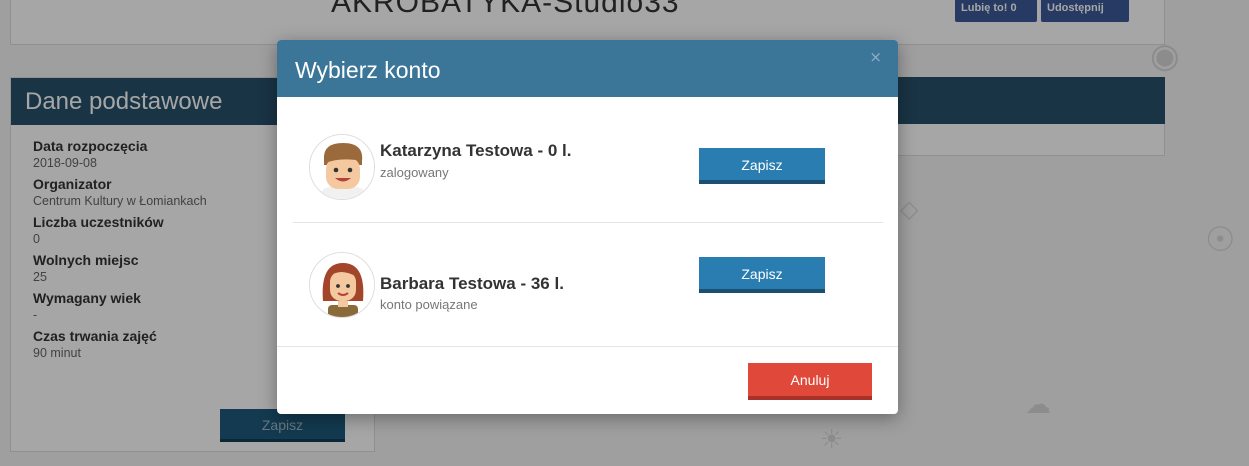  What do you see at coordinates (342, 167) in the screenshot?
I see `male-avatar-icon` at bounding box center [342, 167].